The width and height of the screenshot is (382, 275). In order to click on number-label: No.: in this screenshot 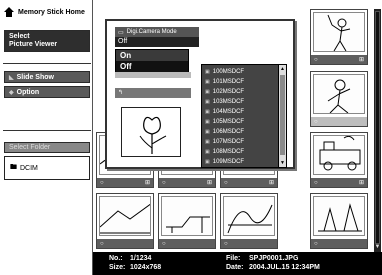, I will do `click(116, 258)`.